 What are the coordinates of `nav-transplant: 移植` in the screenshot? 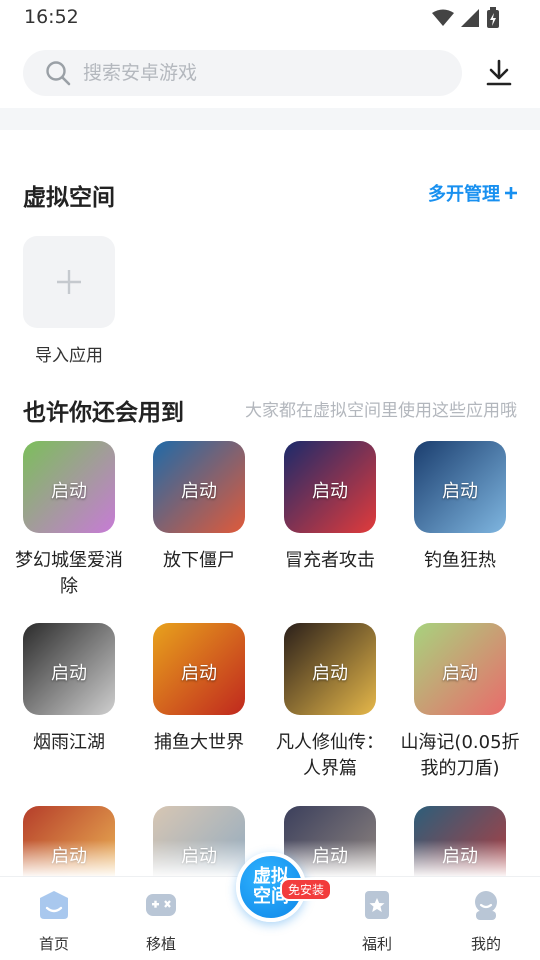 It's located at (161, 921).